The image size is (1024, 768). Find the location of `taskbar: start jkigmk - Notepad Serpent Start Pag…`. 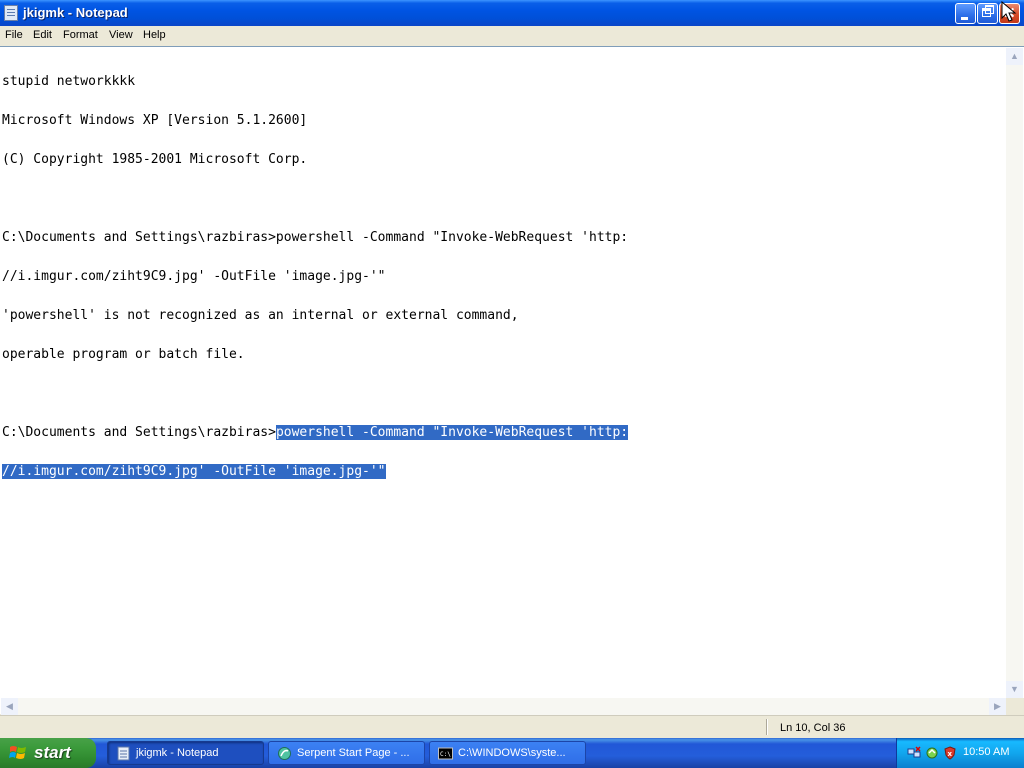

taskbar: start jkigmk - Notepad Serpent Start Pag… is located at coordinates (512, 753).